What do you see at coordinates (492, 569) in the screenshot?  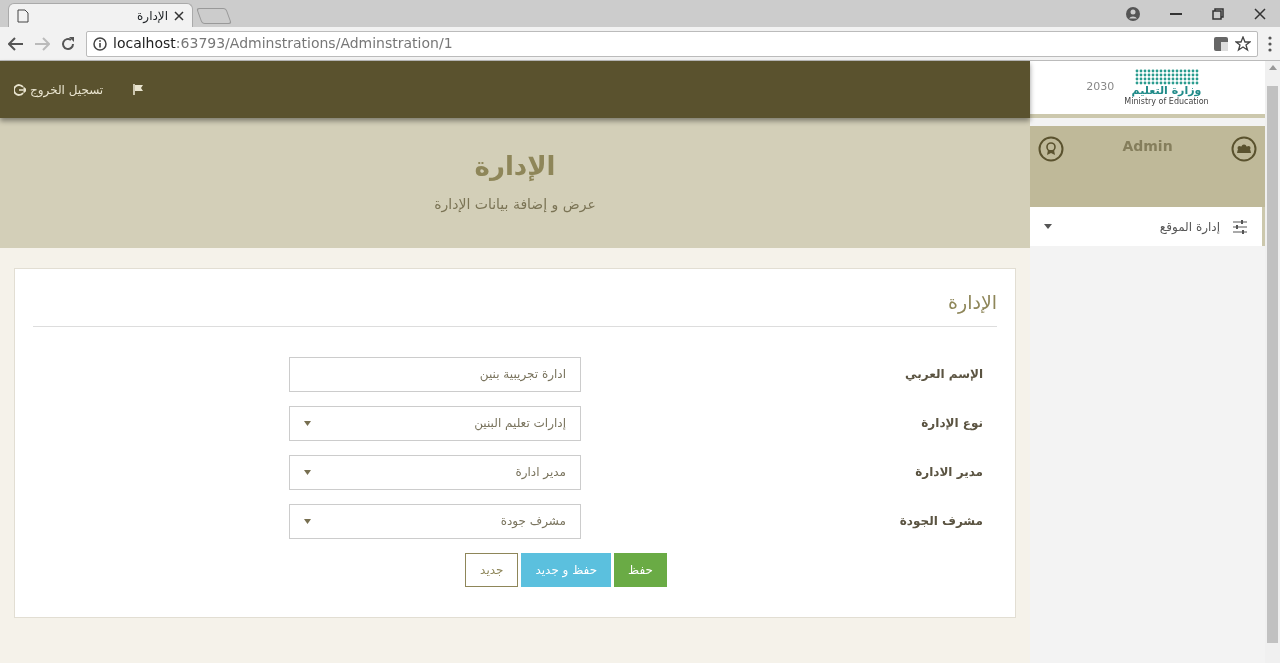 I see `form-button: جديد` at bounding box center [492, 569].